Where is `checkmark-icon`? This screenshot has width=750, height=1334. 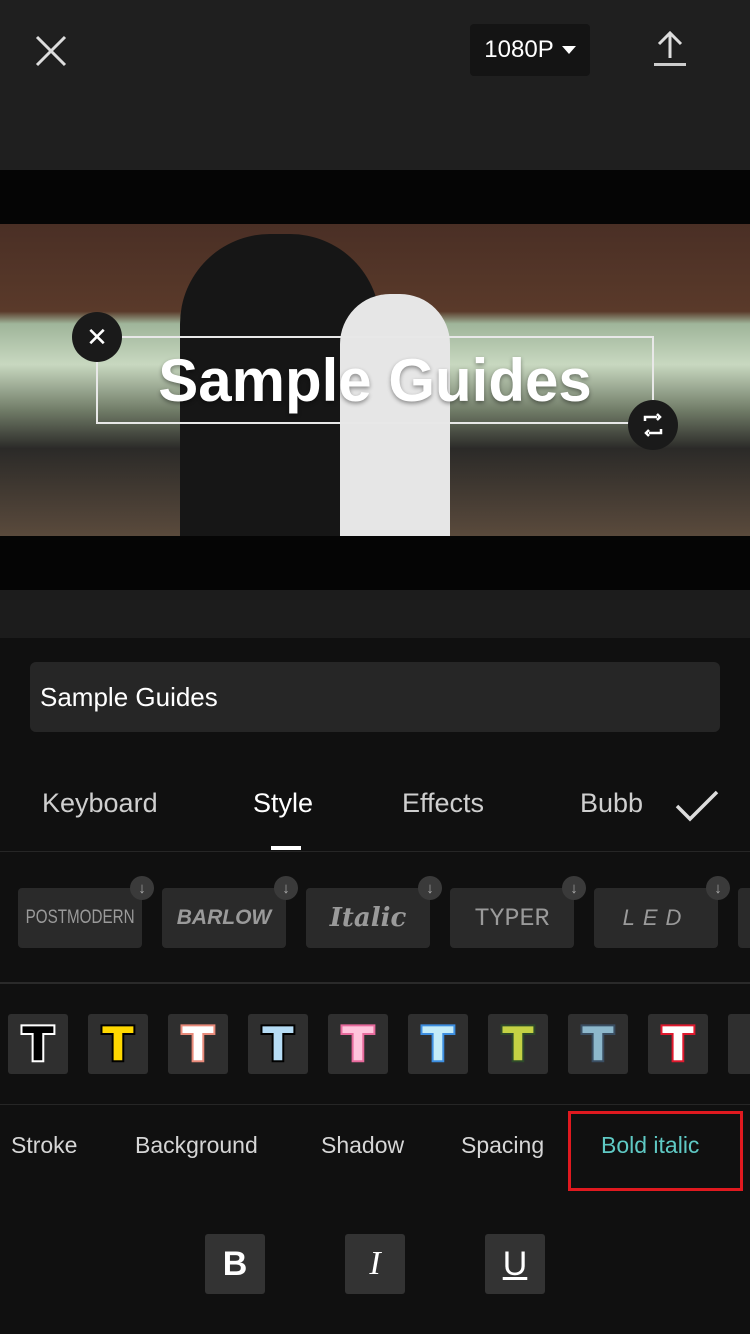 checkmark-icon is located at coordinates (697, 806).